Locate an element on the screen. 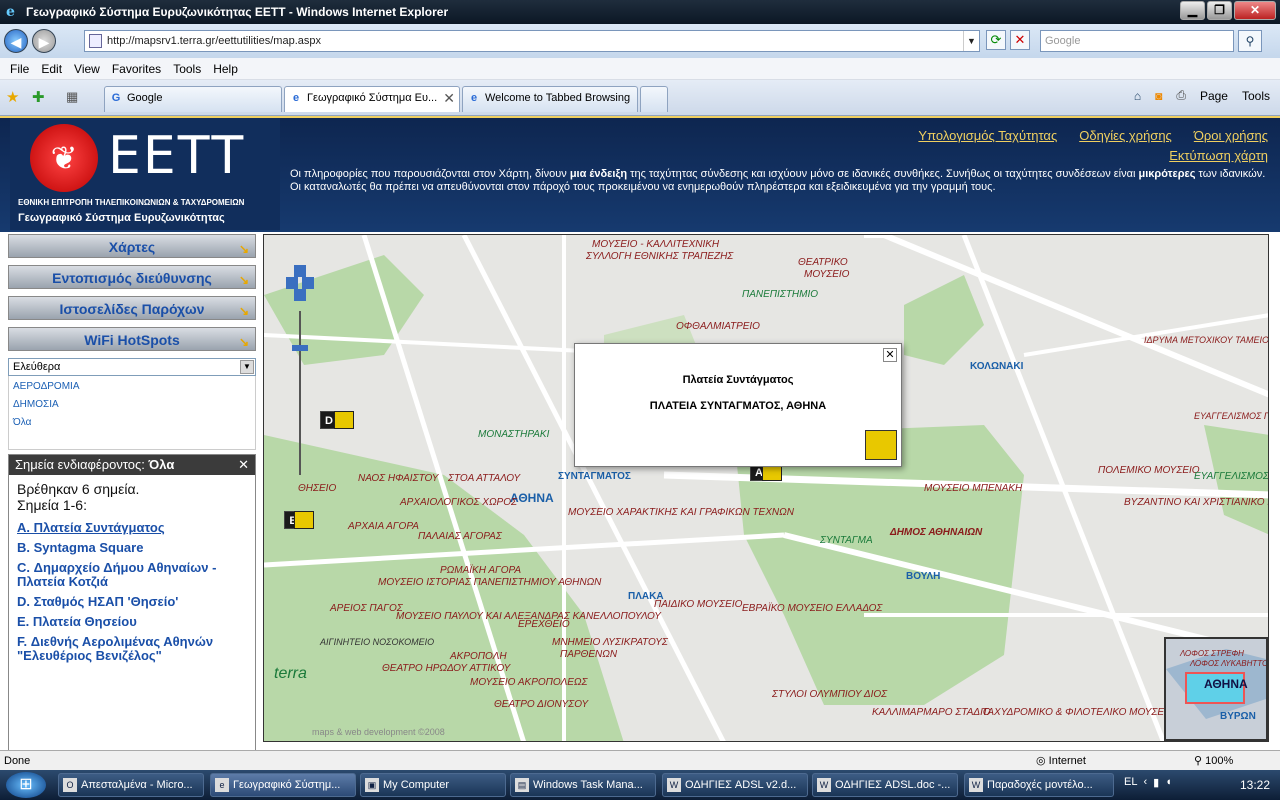 Image resolution: width=1280 pixels, height=800 pixels. zoom-level: ⚲ 100% is located at coordinates (1213, 761).